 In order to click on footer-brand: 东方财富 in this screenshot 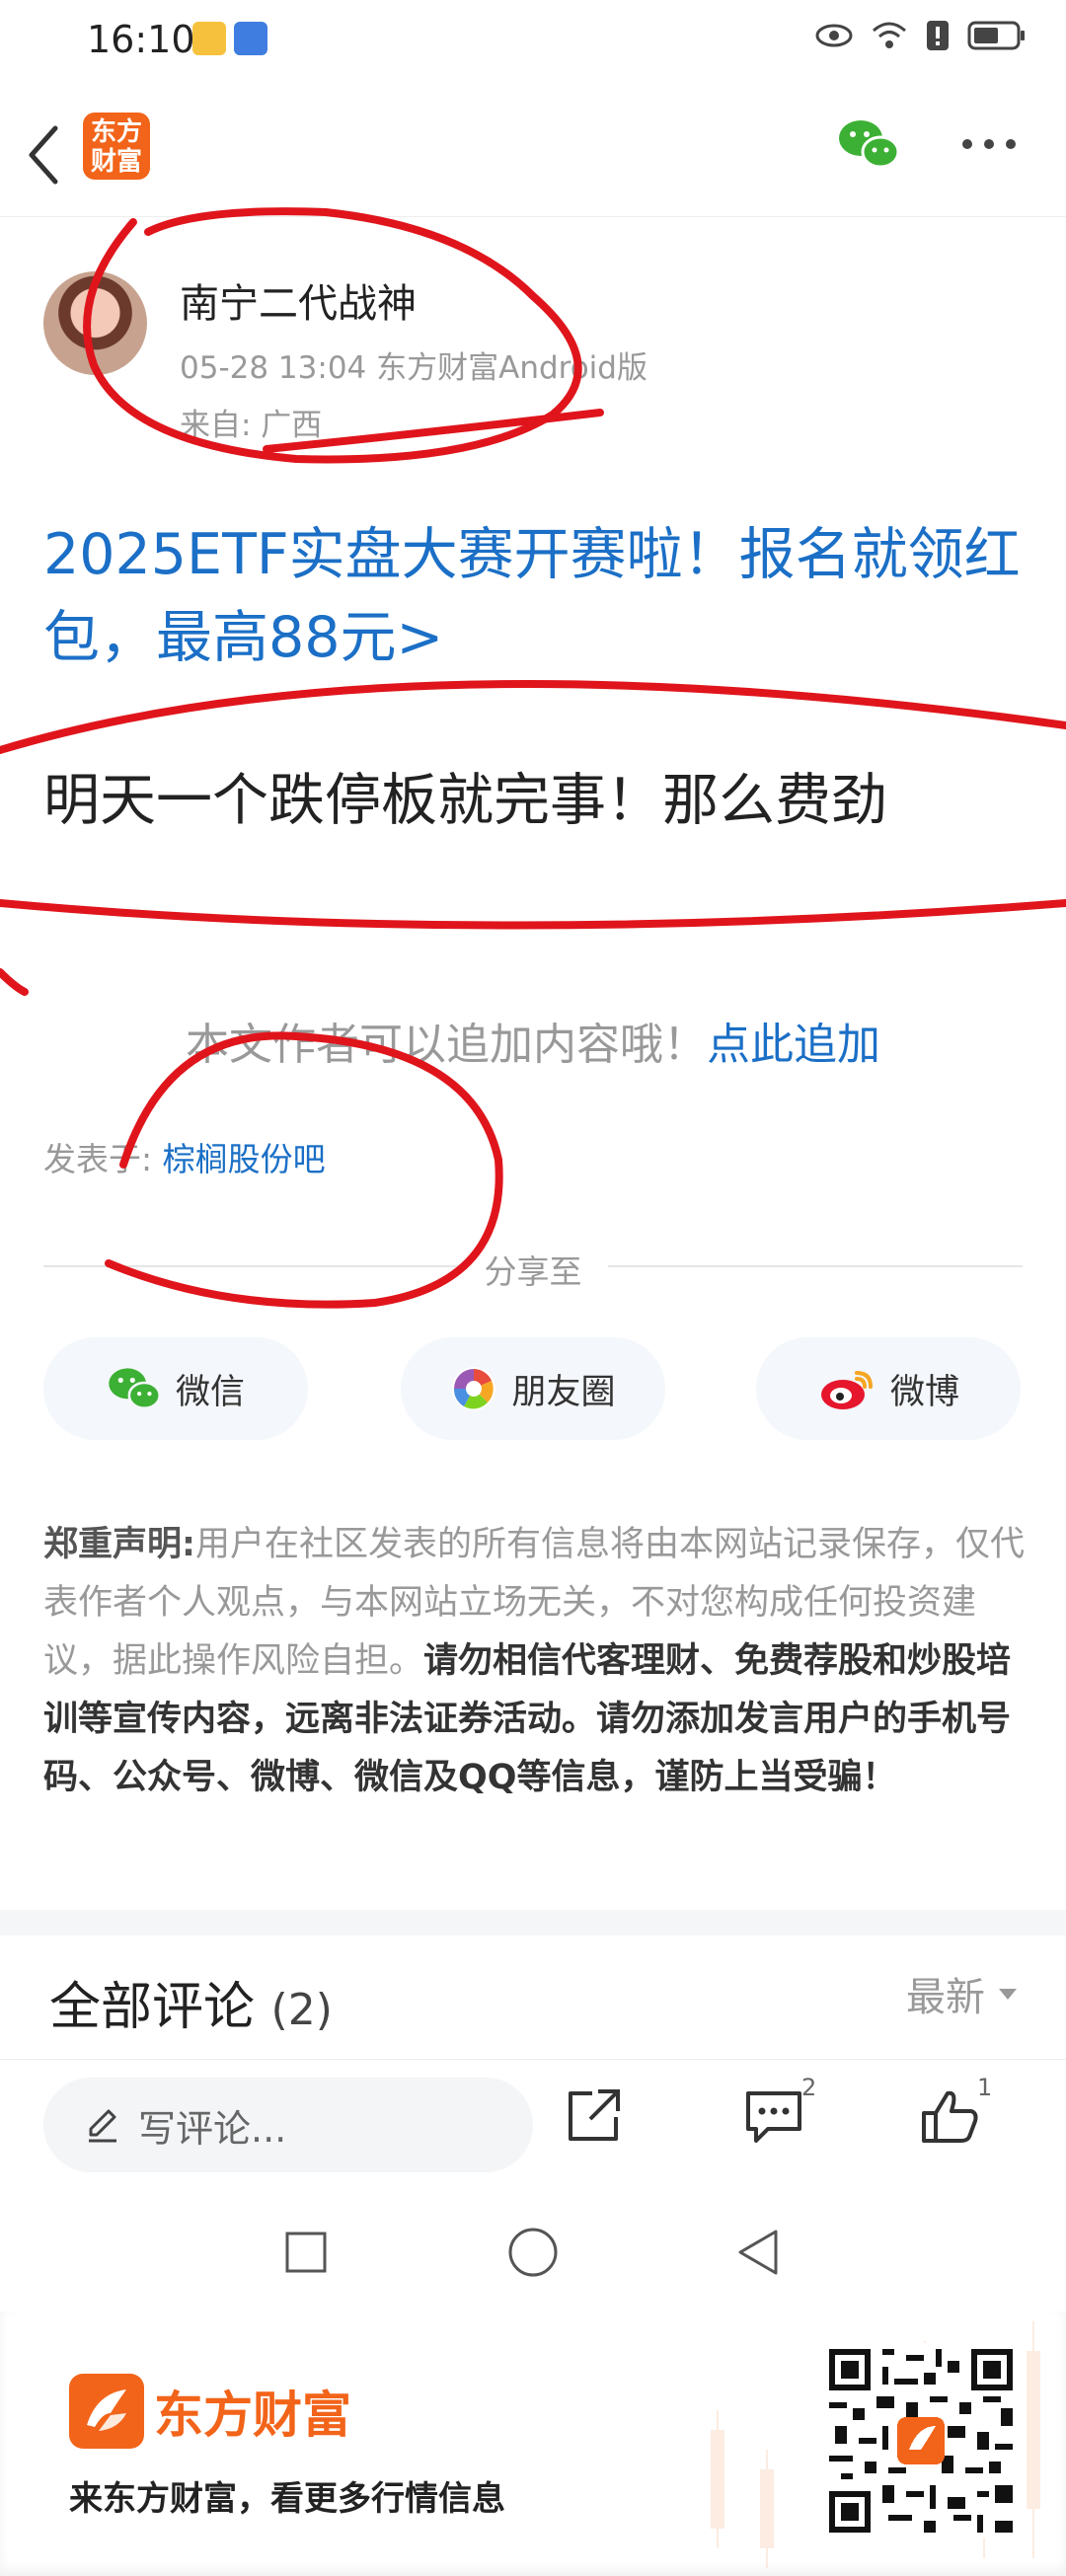, I will do `click(252, 2415)`.